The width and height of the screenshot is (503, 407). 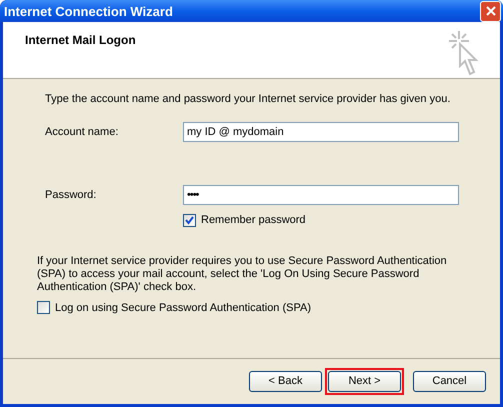 What do you see at coordinates (82, 132) in the screenshot?
I see `field-label: Account name:` at bounding box center [82, 132].